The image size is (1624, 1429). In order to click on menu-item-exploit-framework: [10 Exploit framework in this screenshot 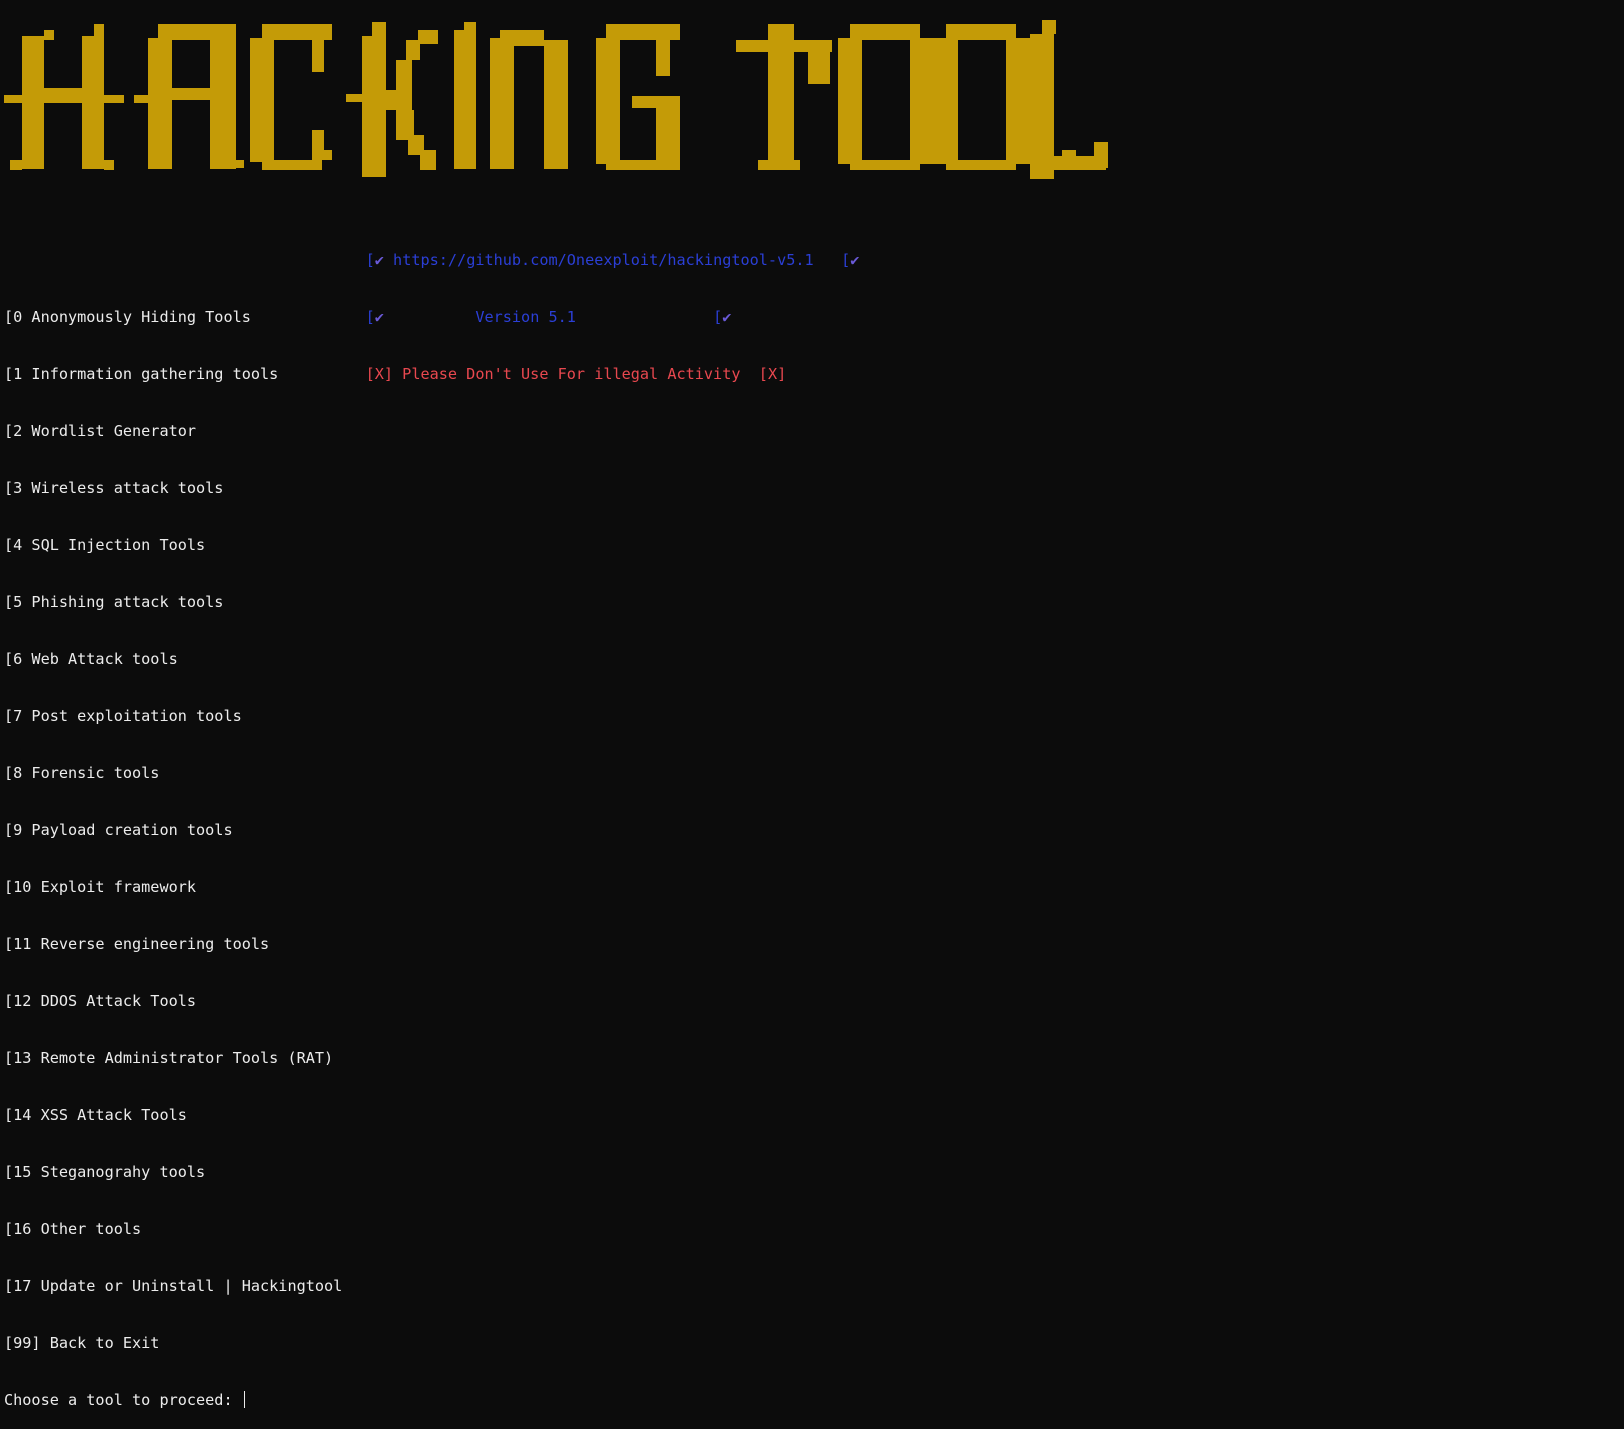, I will do `click(173, 887)`.